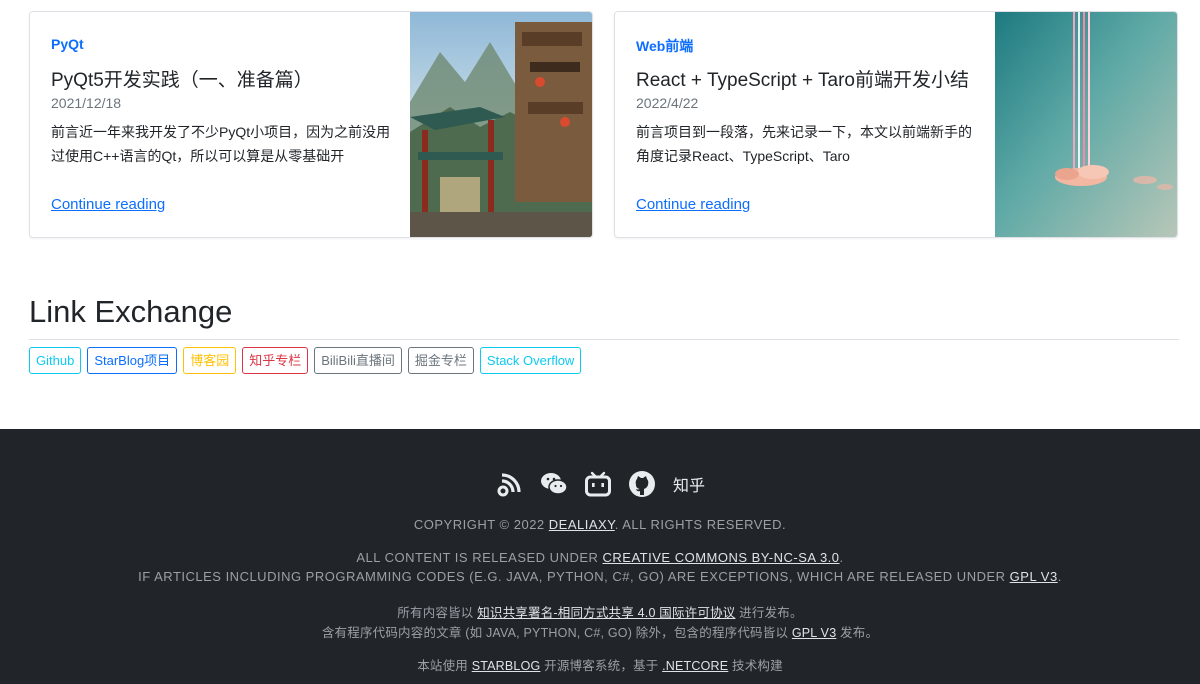 This screenshot has width=1200, height=684. What do you see at coordinates (642, 484) in the screenshot?
I see `github-icon` at bounding box center [642, 484].